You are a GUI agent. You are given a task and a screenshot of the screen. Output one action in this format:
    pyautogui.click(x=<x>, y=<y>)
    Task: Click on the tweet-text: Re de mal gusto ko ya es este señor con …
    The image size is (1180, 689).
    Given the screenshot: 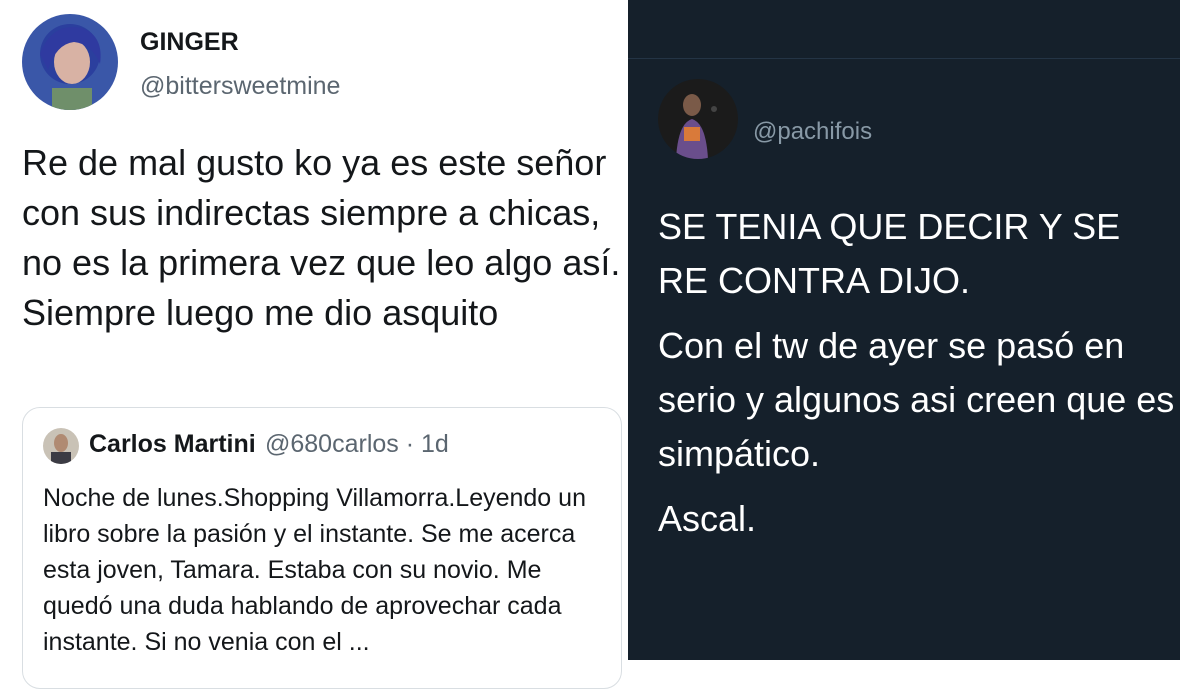 What is the action you would take?
    pyautogui.click(x=321, y=237)
    